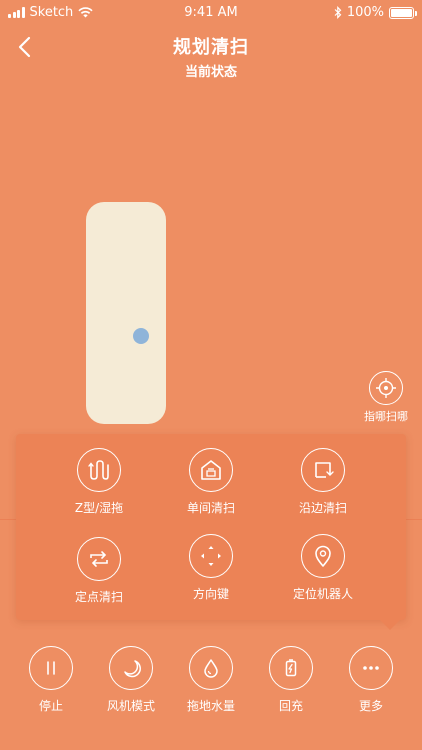 This screenshot has height=750, width=422. Describe the element at coordinates (210, 594) in the screenshot. I see `mode-label: 方向键` at that location.